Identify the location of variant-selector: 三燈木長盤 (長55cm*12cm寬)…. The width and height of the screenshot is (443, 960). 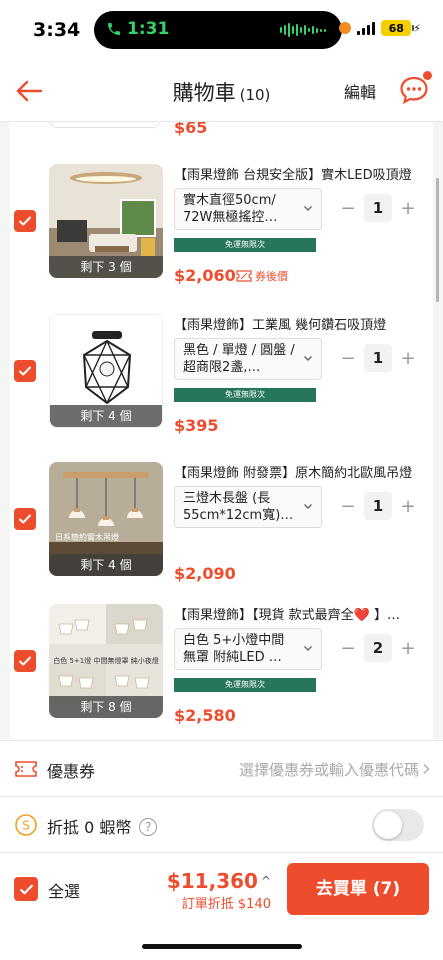
(248, 507).